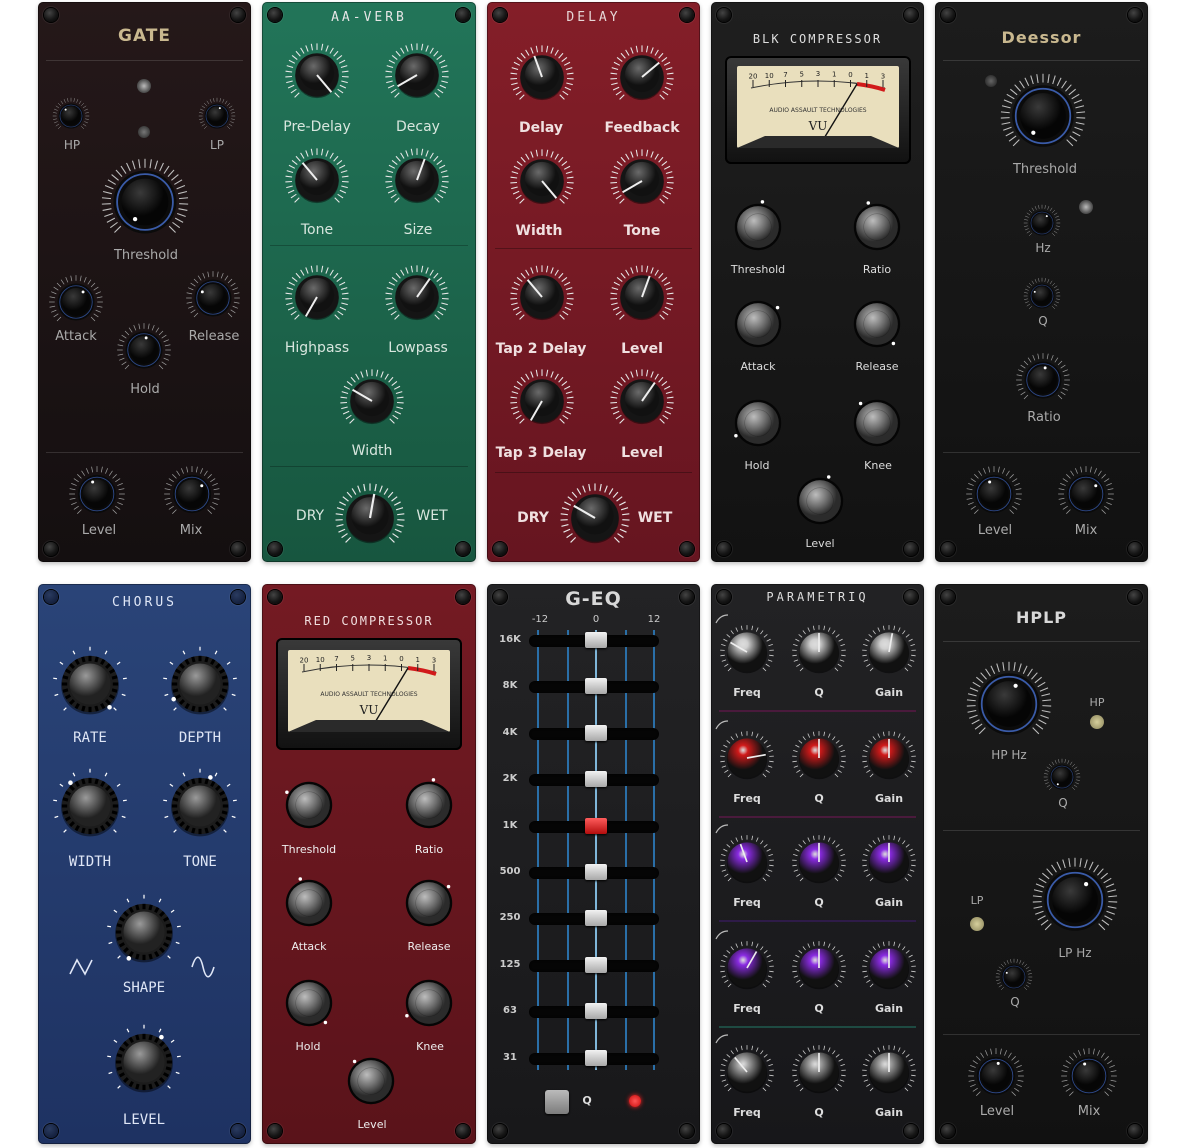  What do you see at coordinates (417, 75) in the screenshot?
I see `decay-knob` at bounding box center [417, 75].